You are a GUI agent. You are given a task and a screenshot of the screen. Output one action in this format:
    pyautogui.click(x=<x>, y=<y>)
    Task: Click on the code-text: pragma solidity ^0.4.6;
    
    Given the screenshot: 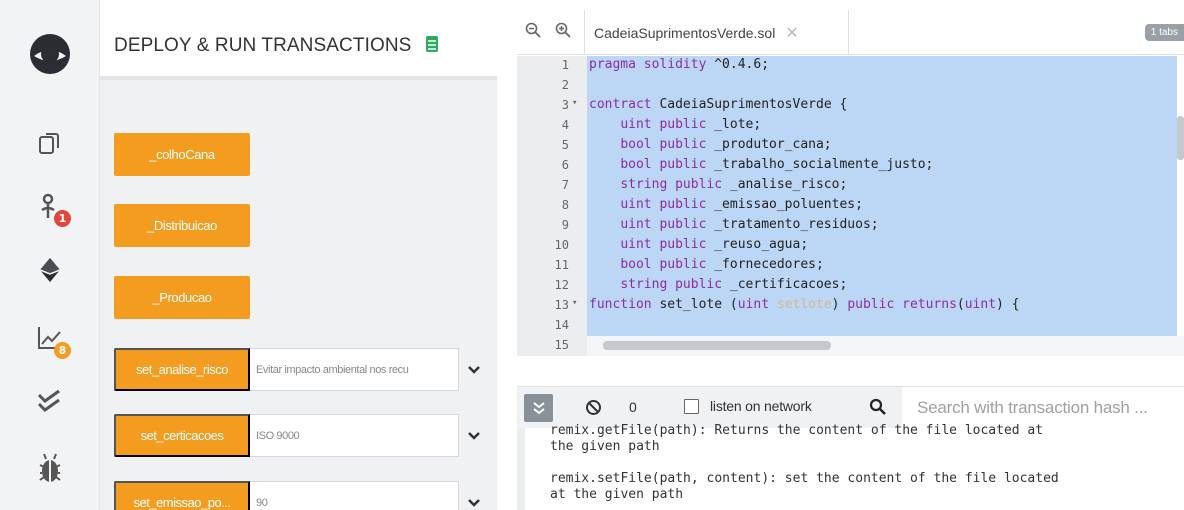 What is the action you would take?
    pyautogui.click(x=679, y=64)
    